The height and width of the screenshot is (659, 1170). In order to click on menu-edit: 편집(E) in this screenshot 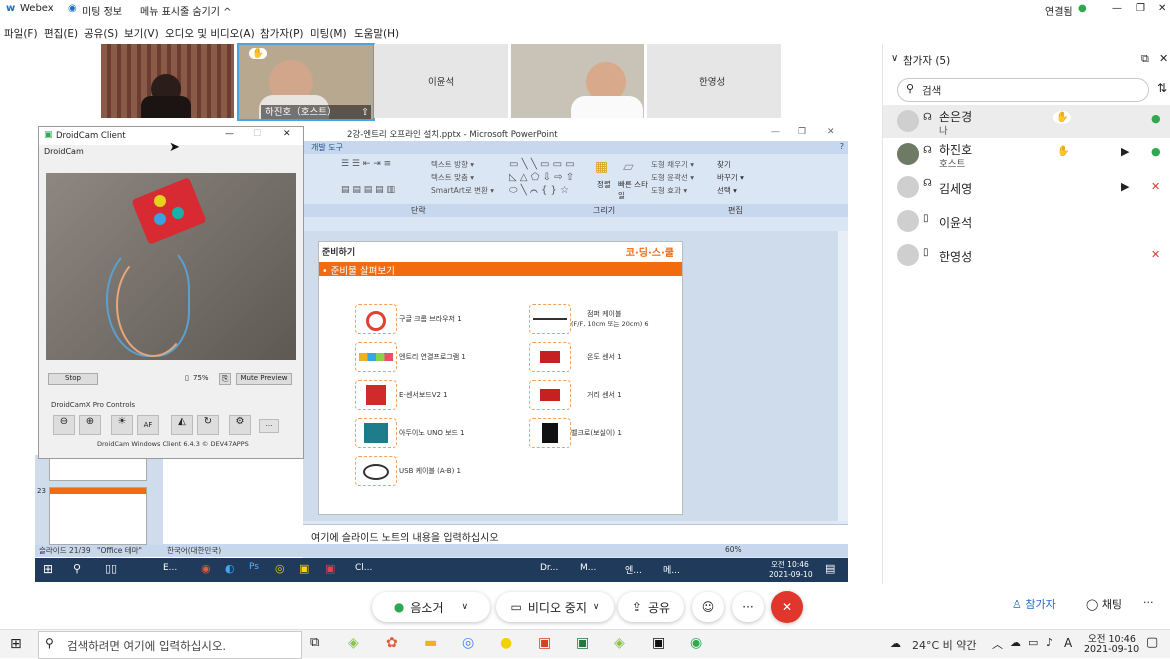, I will do `click(61, 33)`.